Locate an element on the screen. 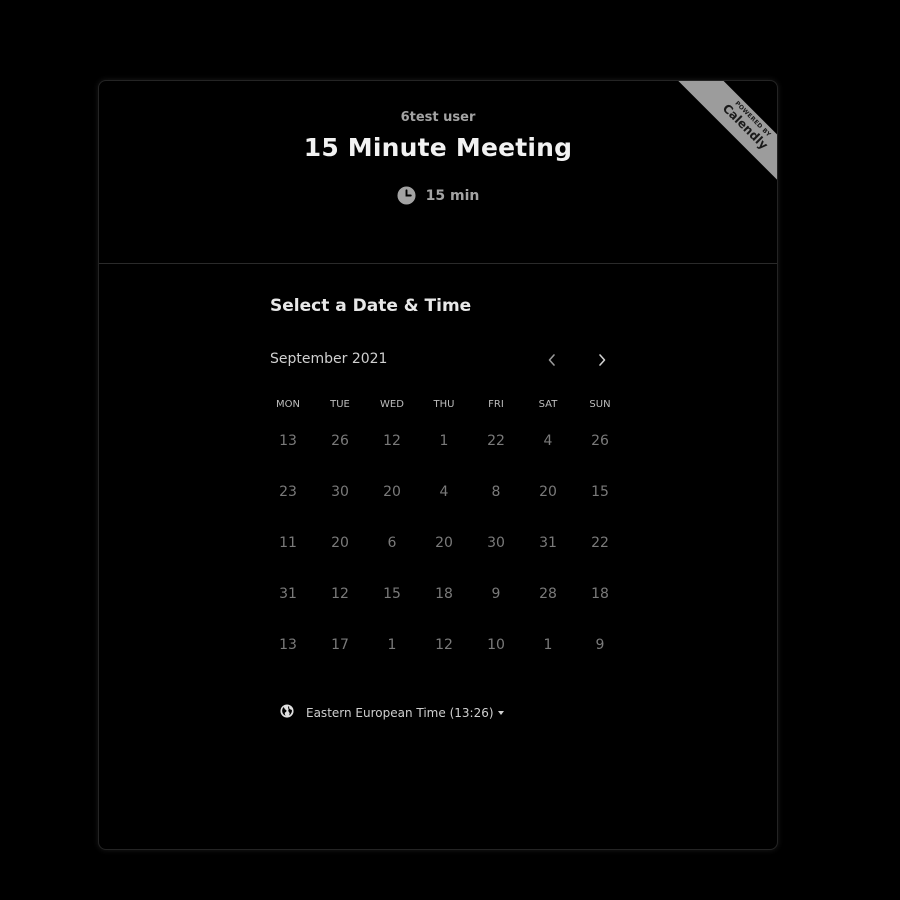 Image resolution: width=900 pixels, height=900 pixels. weekday-label: FRI is located at coordinates (496, 404).